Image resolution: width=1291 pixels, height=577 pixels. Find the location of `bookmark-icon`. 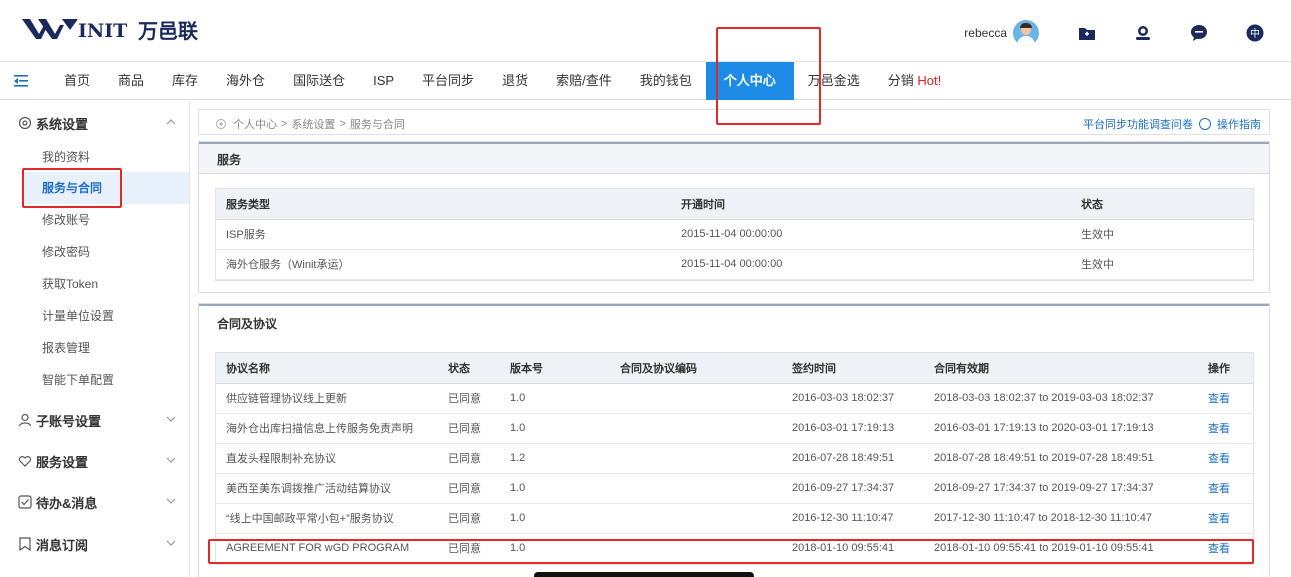

bookmark-icon is located at coordinates (25, 544).